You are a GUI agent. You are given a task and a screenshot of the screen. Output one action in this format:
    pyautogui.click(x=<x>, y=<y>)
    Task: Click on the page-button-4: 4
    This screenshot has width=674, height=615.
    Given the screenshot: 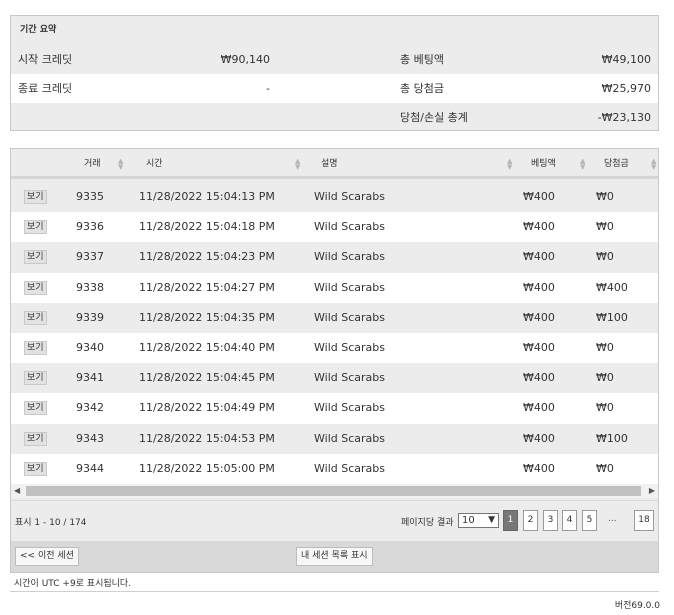 What is the action you would take?
    pyautogui.click(x=569, y=520)
    